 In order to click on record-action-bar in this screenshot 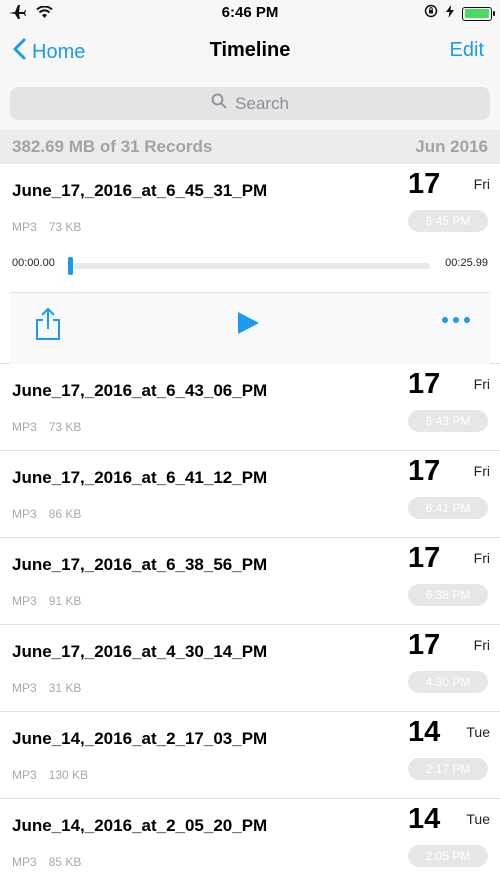, I will do `click(250, 328)`.